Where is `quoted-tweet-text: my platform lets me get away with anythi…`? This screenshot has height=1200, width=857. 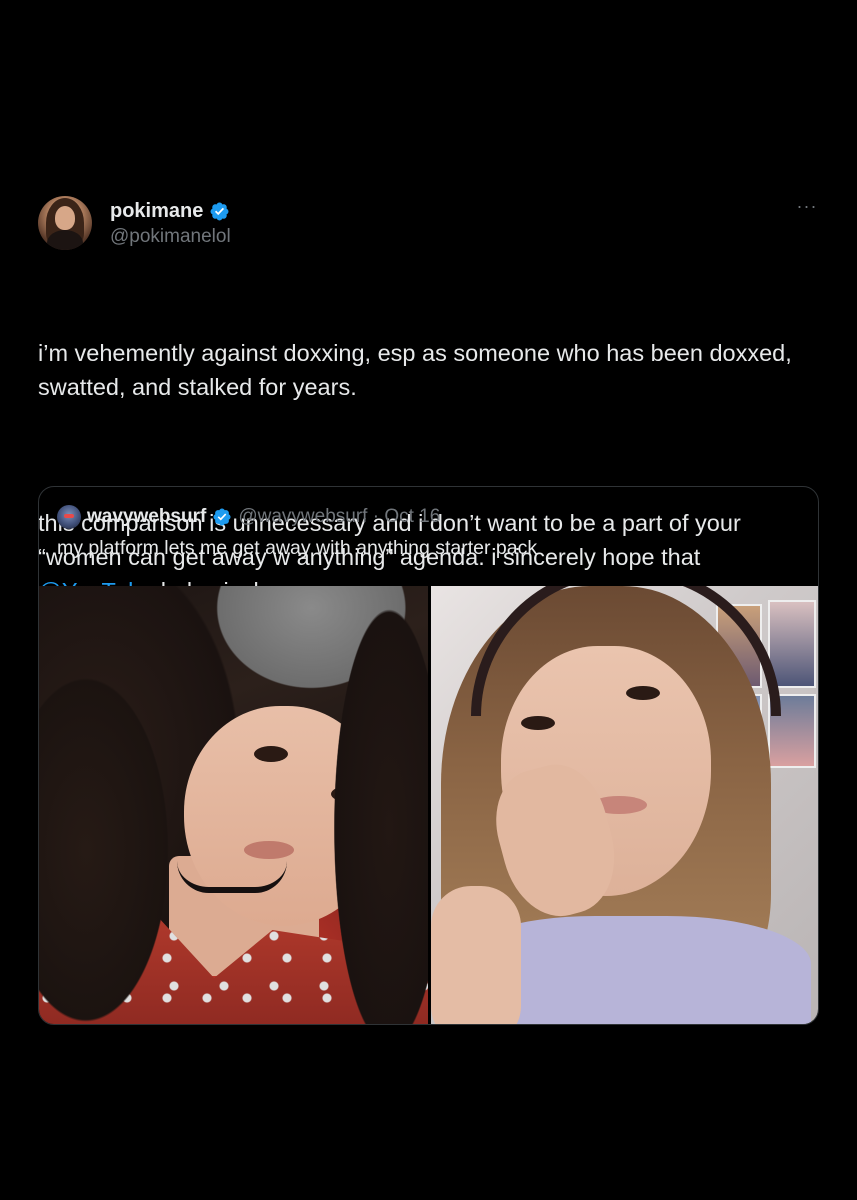
quoted-tweet-text: my platform lets me get away with anythi… is located at coordinates (297, 548).